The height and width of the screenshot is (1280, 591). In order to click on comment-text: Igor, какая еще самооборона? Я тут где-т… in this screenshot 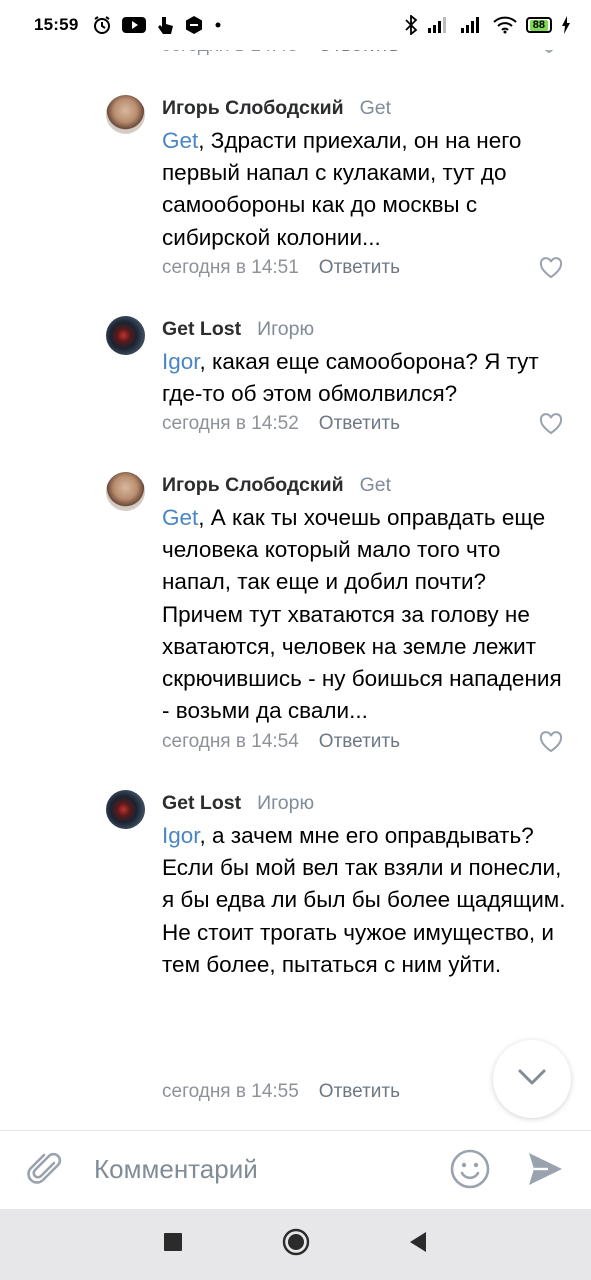, I will do `click(364, 378)`.